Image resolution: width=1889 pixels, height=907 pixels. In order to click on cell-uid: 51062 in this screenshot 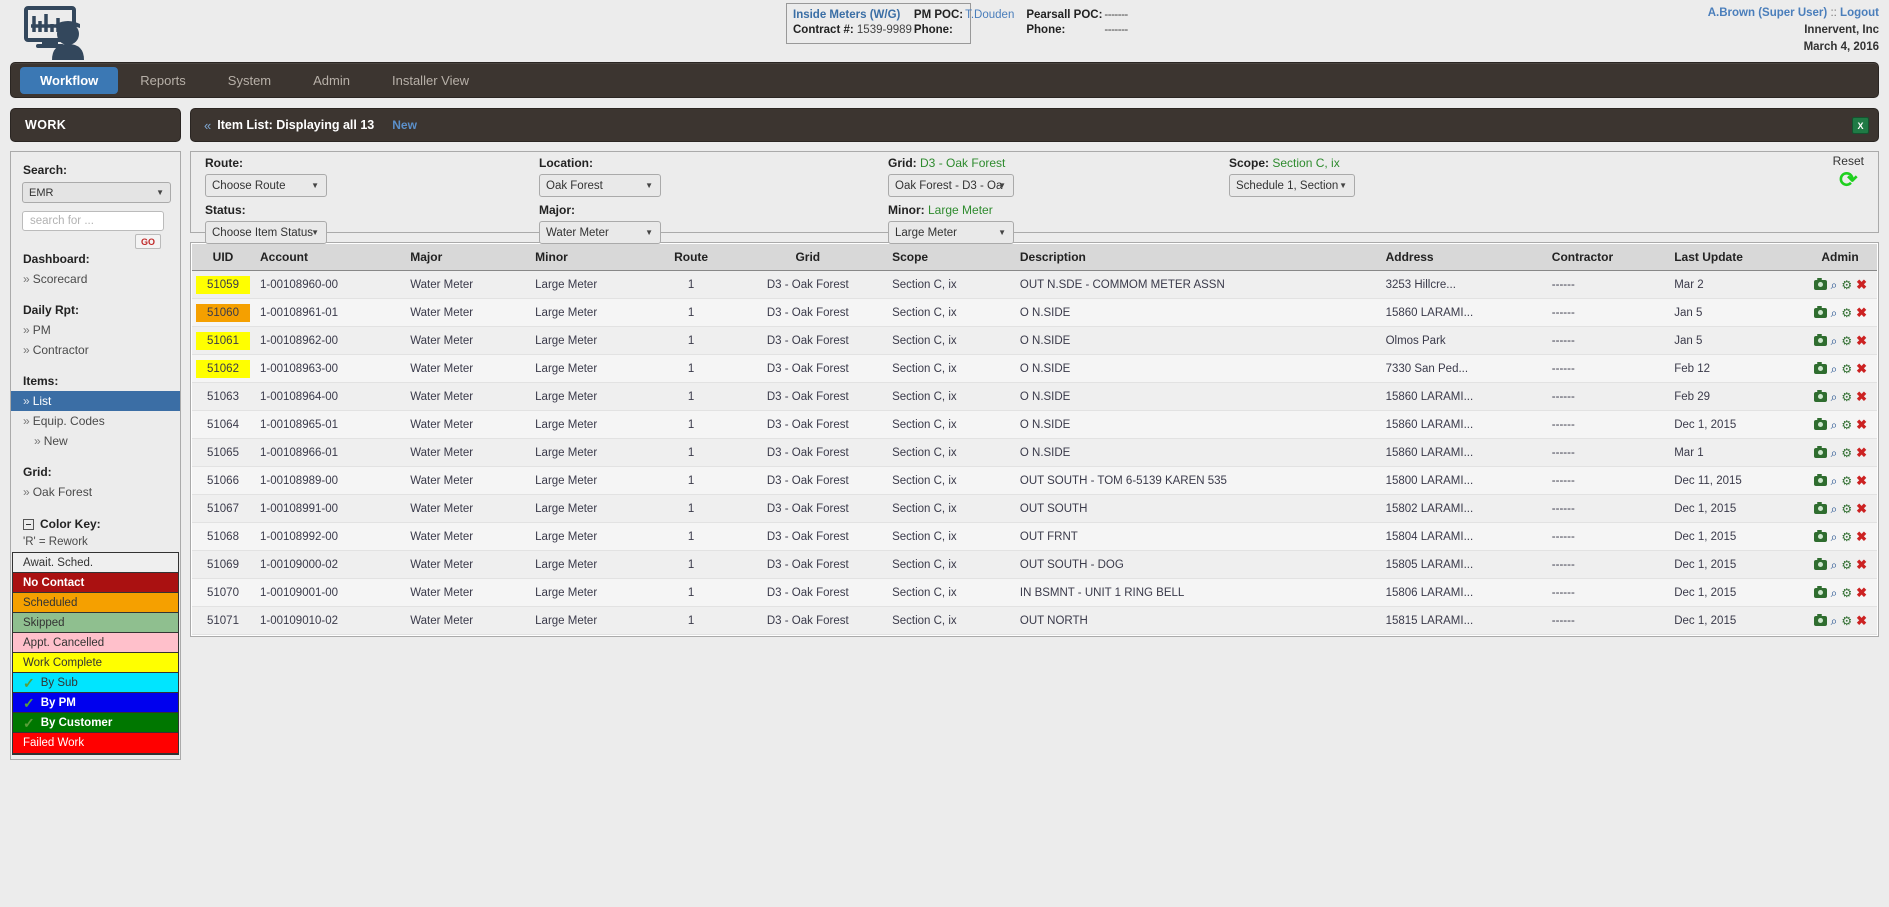, I will do `click(223, 368)`.